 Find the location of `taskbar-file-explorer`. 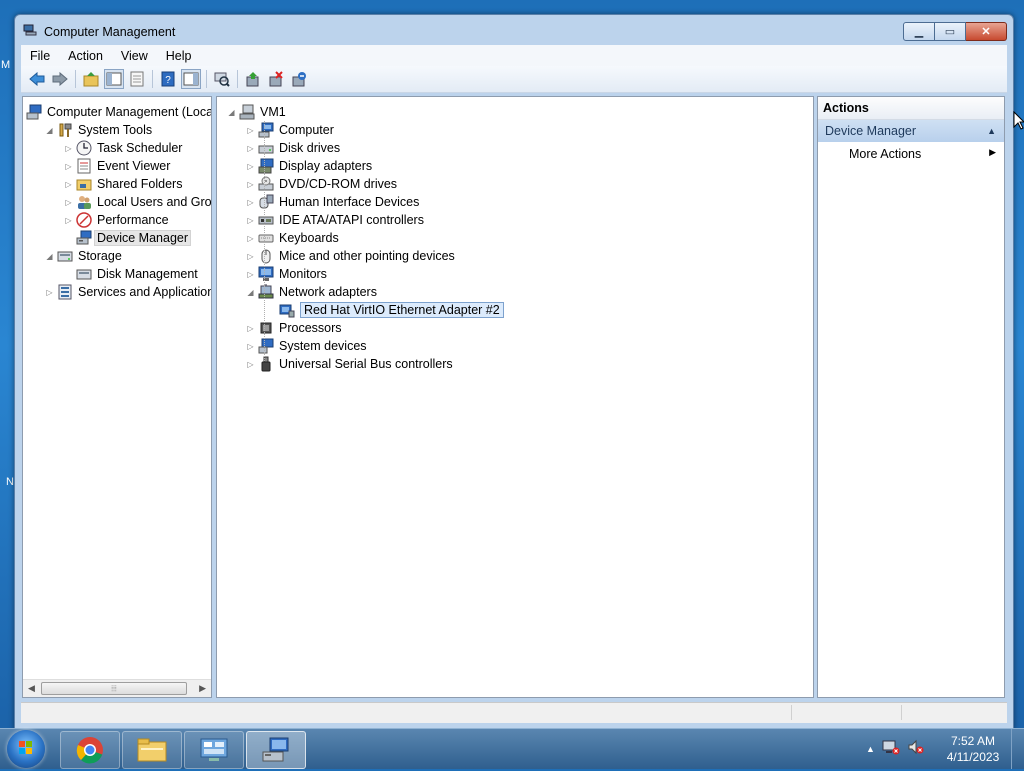

taskbar-file-explorer is located at coordinates (152, 750).